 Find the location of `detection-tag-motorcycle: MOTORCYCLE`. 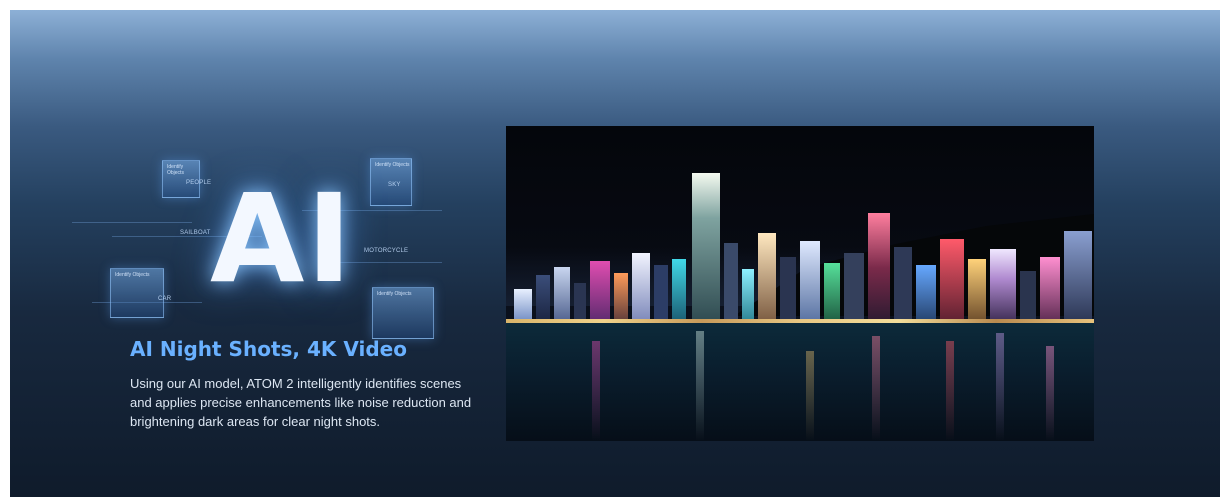

detection-tag-motorcycle: MOTORCYCLE is located at coordinates (386, 251).